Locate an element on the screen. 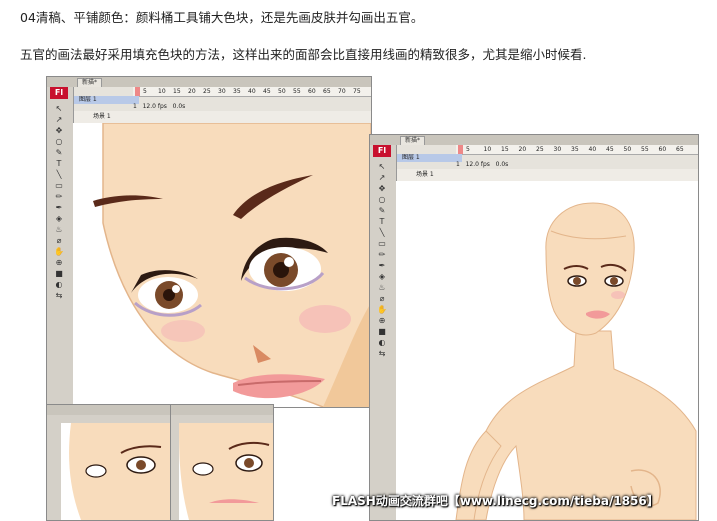 Image resolution: width=717 pixels, height=521 pixels. timeline-status: 1 12.0 fps 0.0s is located at coordinates (159, 106).